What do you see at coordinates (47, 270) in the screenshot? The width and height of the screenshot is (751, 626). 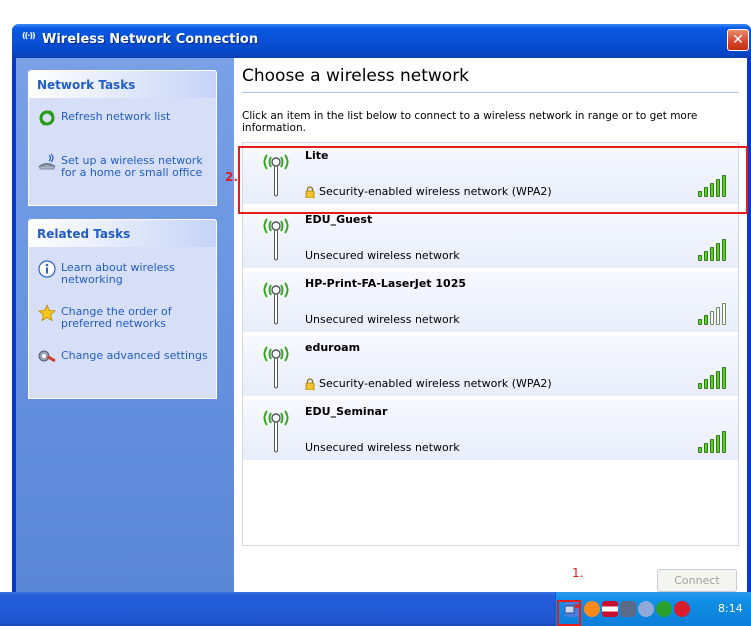 I see `info-icon` at bounding box center [47, 270].